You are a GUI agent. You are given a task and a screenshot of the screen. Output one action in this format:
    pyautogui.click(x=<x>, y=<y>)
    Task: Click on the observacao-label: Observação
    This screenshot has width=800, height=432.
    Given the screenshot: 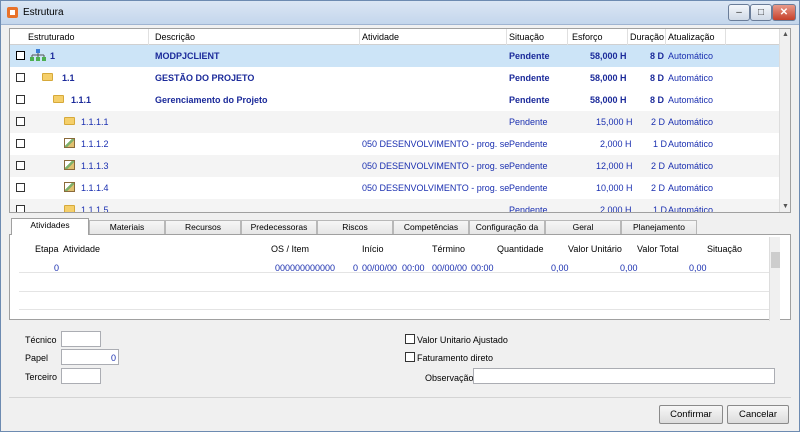 What is the action you would take?
    pyautogui.click(x=449, y=378)
    